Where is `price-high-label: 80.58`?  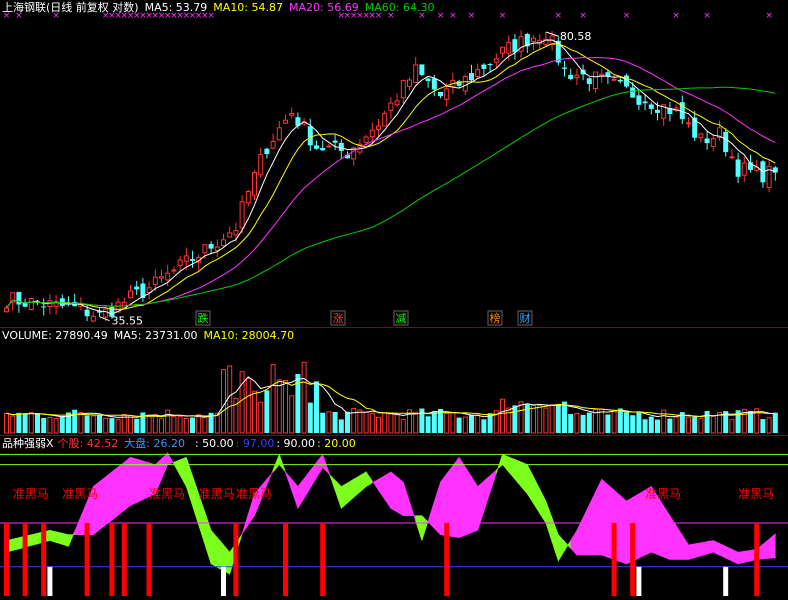
price-high-label: 80.58 is located at coordinates (576, 36).